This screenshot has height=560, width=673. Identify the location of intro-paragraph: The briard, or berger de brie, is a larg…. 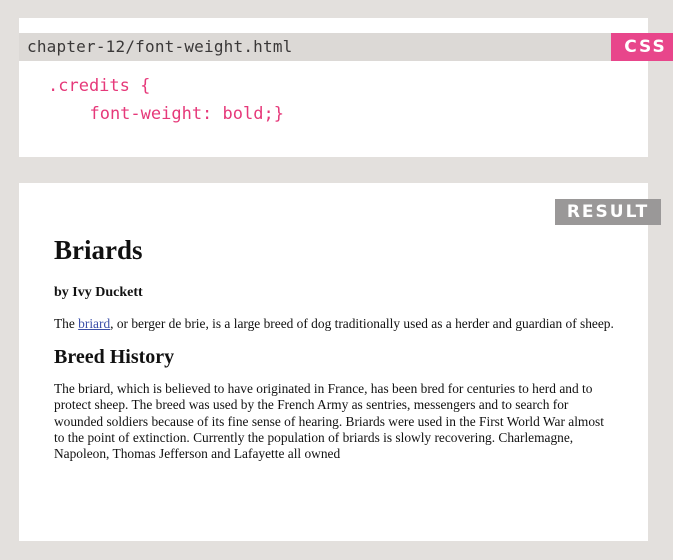
(334, 323).